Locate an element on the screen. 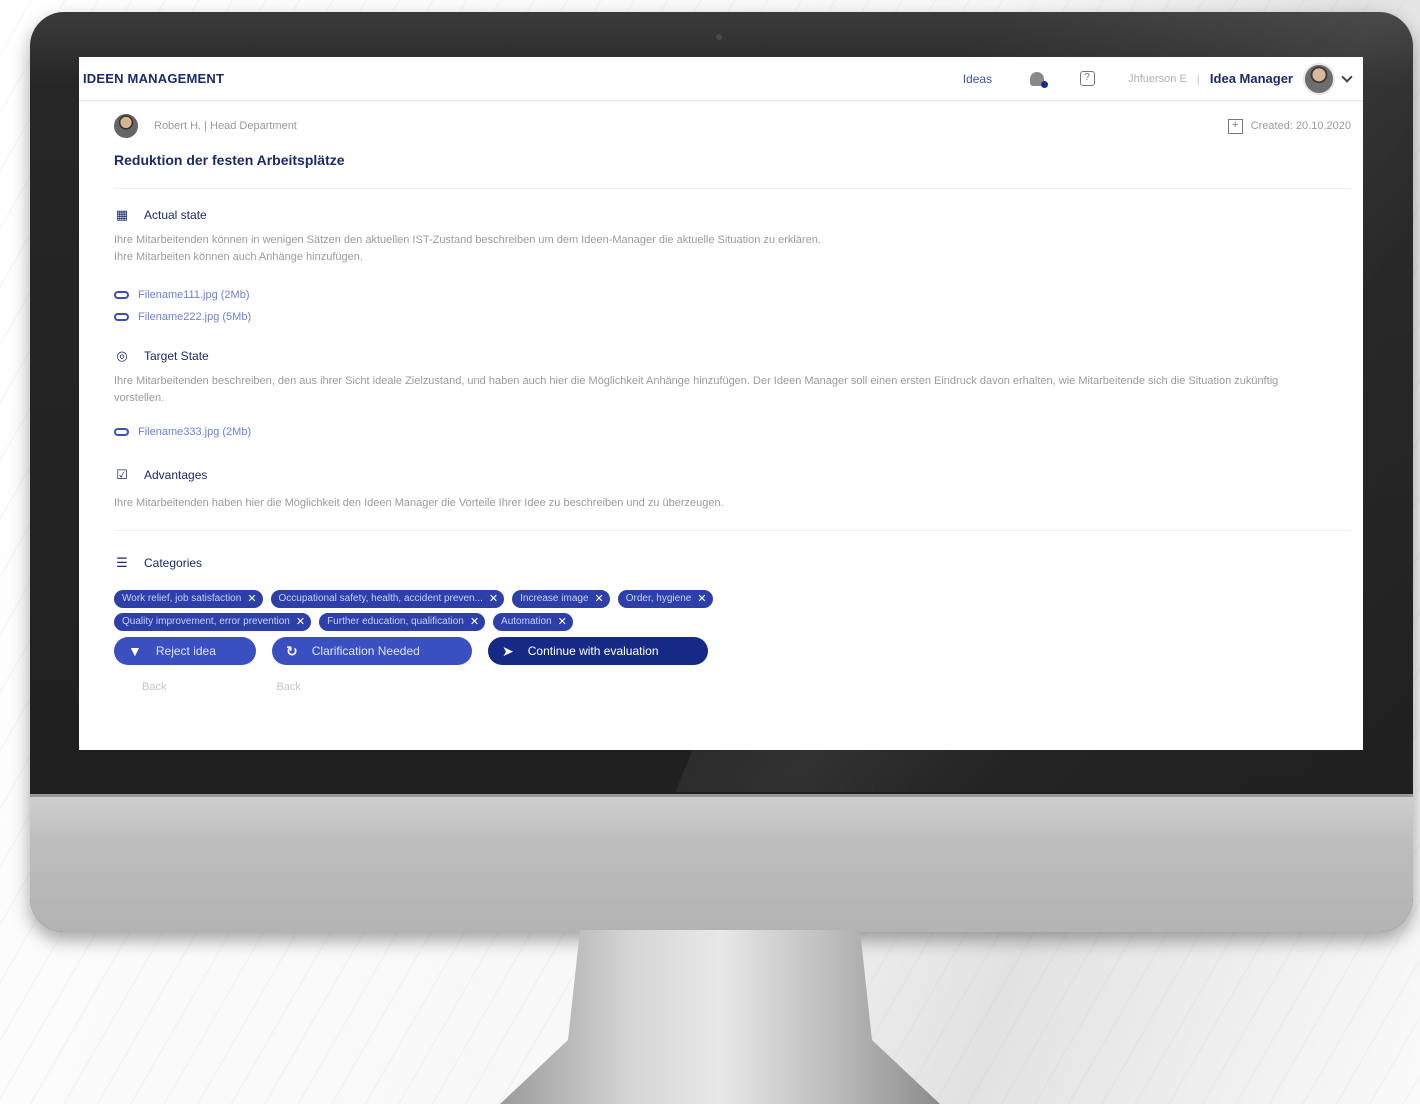  category-chip: Further education, qualification ✕ is located at coordinates (402, 621).